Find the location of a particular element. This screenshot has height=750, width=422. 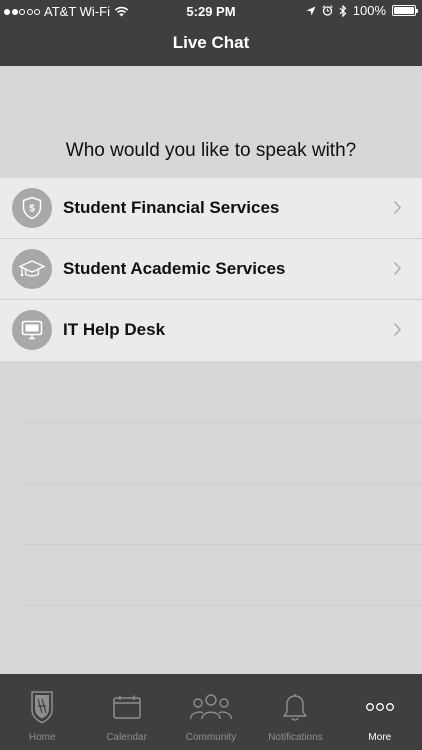

tab-label: Community is located at coordinates (211, 737).